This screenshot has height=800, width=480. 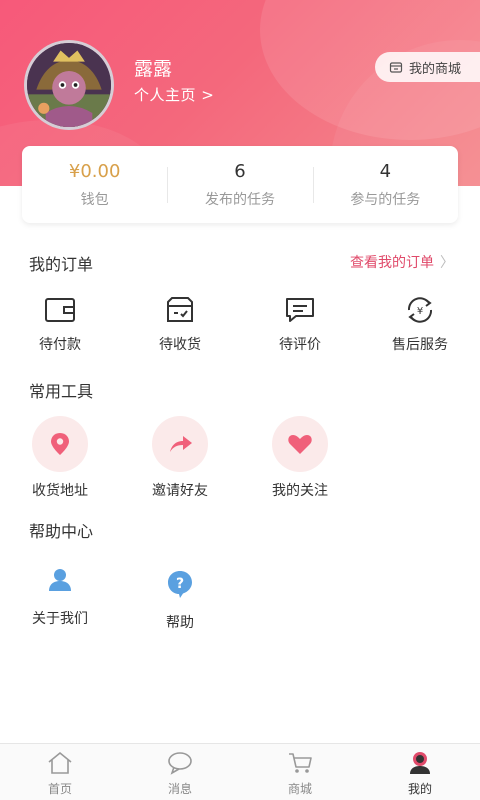 What do you see at coordinates (300, 345) in the screenshot?
I see `order-label: 待评价` at bounding box center [300, 345].